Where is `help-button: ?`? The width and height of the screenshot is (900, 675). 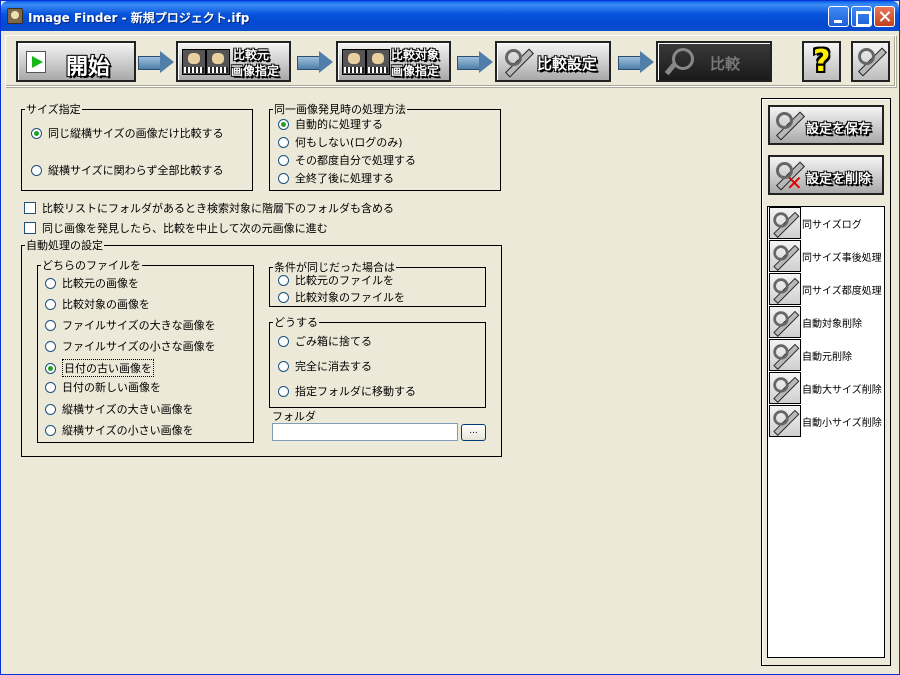 help-button: ? is located at coordinates (821, 61).